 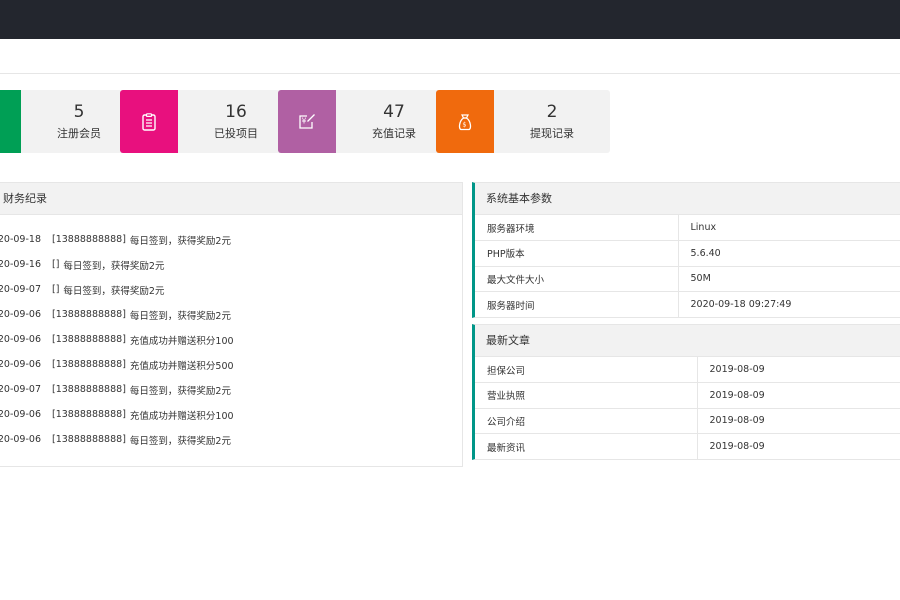 I want to click on log-row: 2020-09-07 23:01[13888888888]每日签到，获得奖励2元, so click(x=115, y=390).